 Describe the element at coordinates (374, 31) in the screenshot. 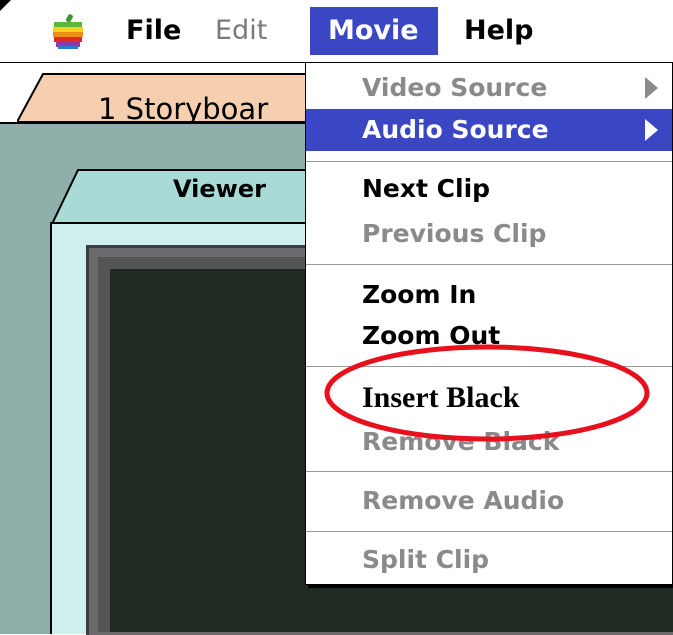

I see `menu-movie: Movie` at that location.